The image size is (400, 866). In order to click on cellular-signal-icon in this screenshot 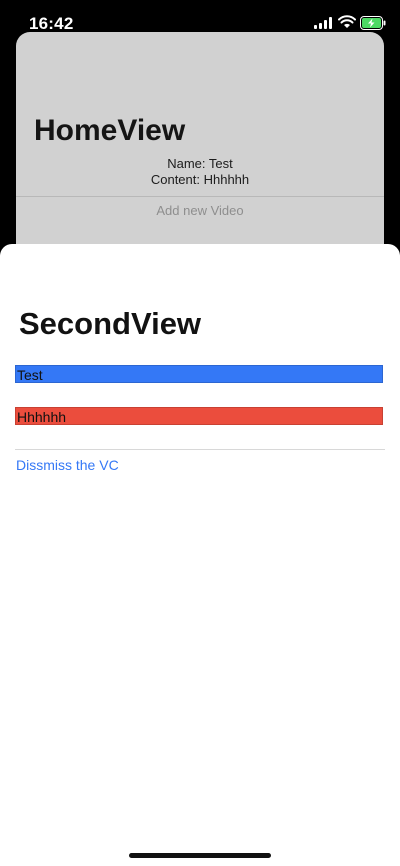, I will do `click(323, 23)`.